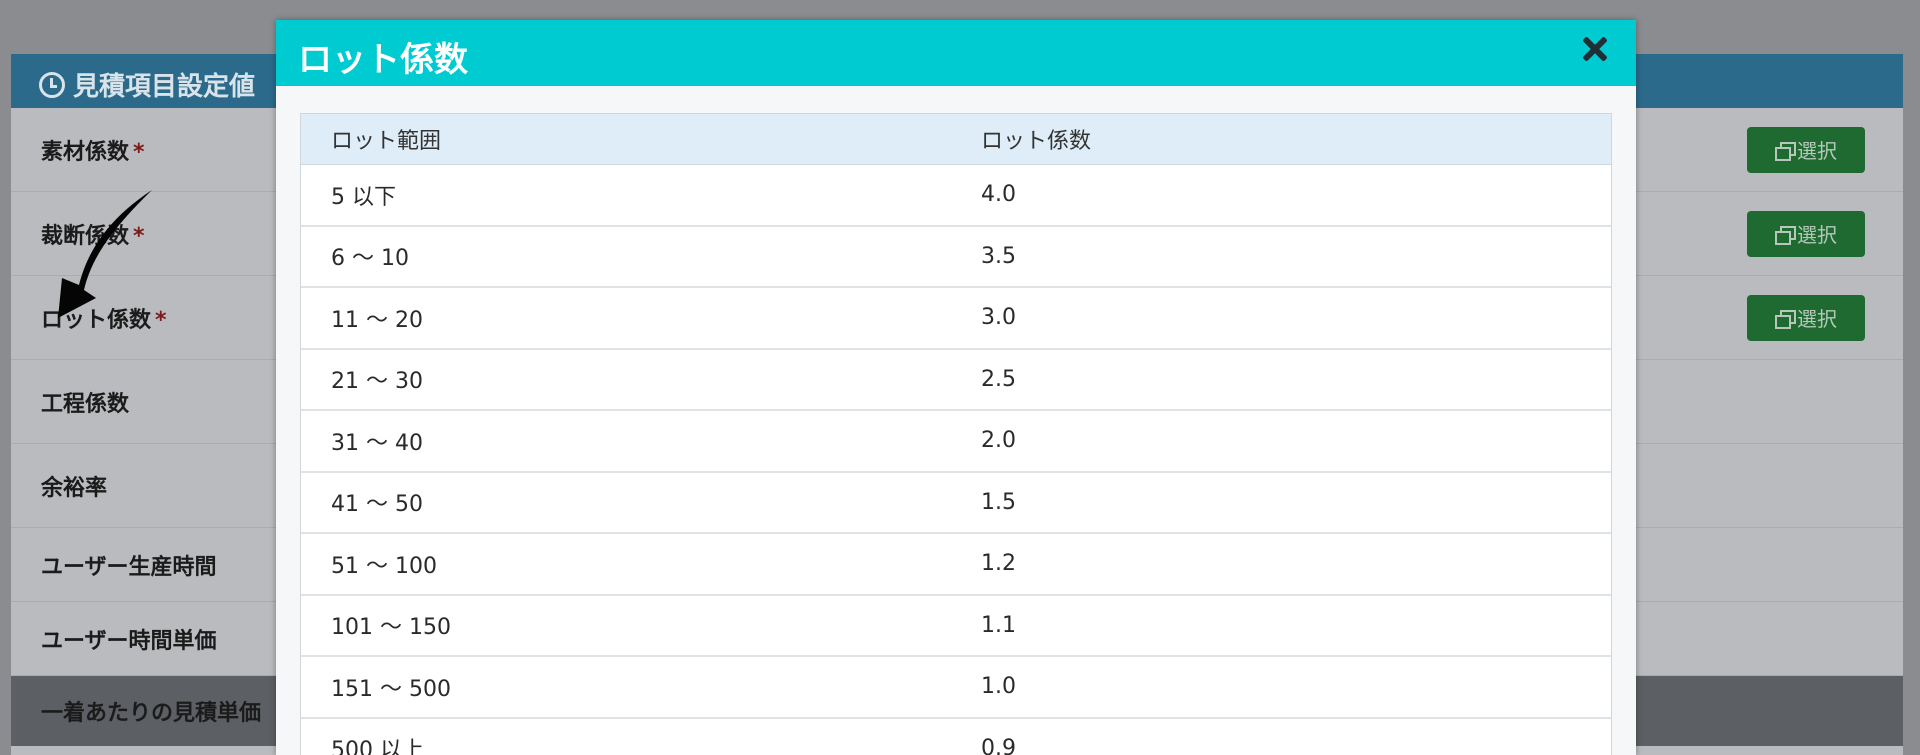 The height and width of the screenshot is (755, 1920). Describe the element at coordinates (1281, 502) in the screenshot. I see `lot-coefficient-cell: 1.5` at that location.